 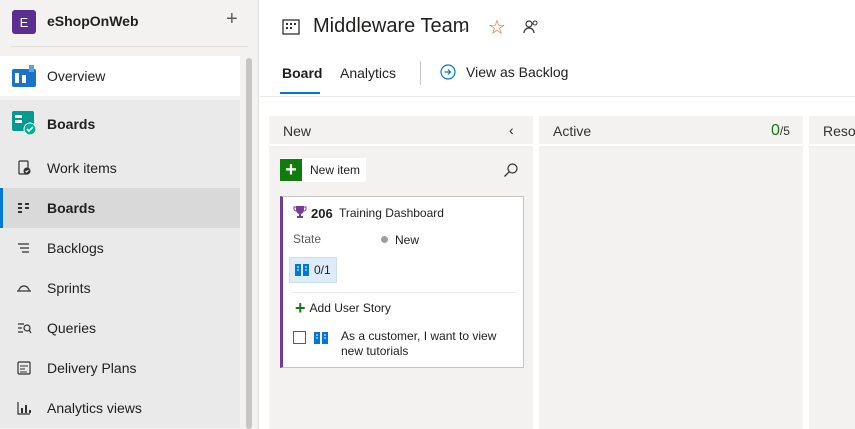 I want to click on add-icon: +, so click(x=232, y=19).